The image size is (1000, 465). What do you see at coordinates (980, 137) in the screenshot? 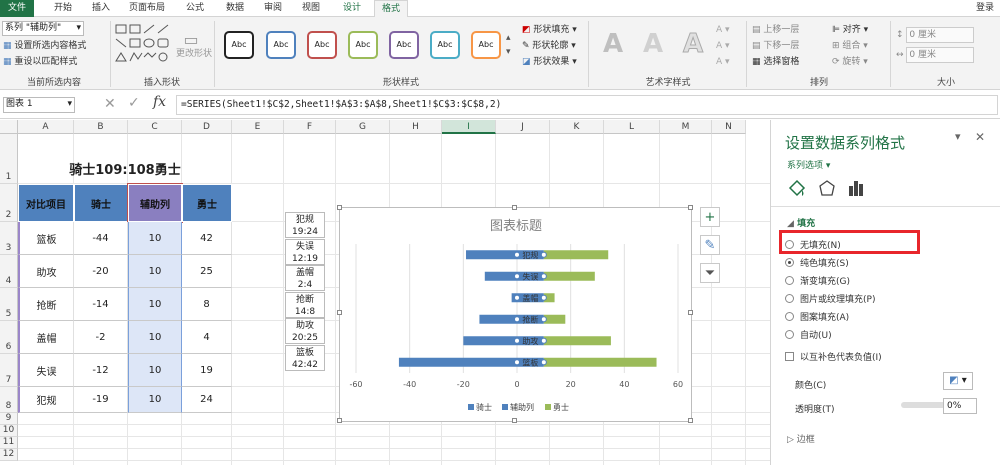
I see `close-icon: ✕` at bounding box center [980, 137].